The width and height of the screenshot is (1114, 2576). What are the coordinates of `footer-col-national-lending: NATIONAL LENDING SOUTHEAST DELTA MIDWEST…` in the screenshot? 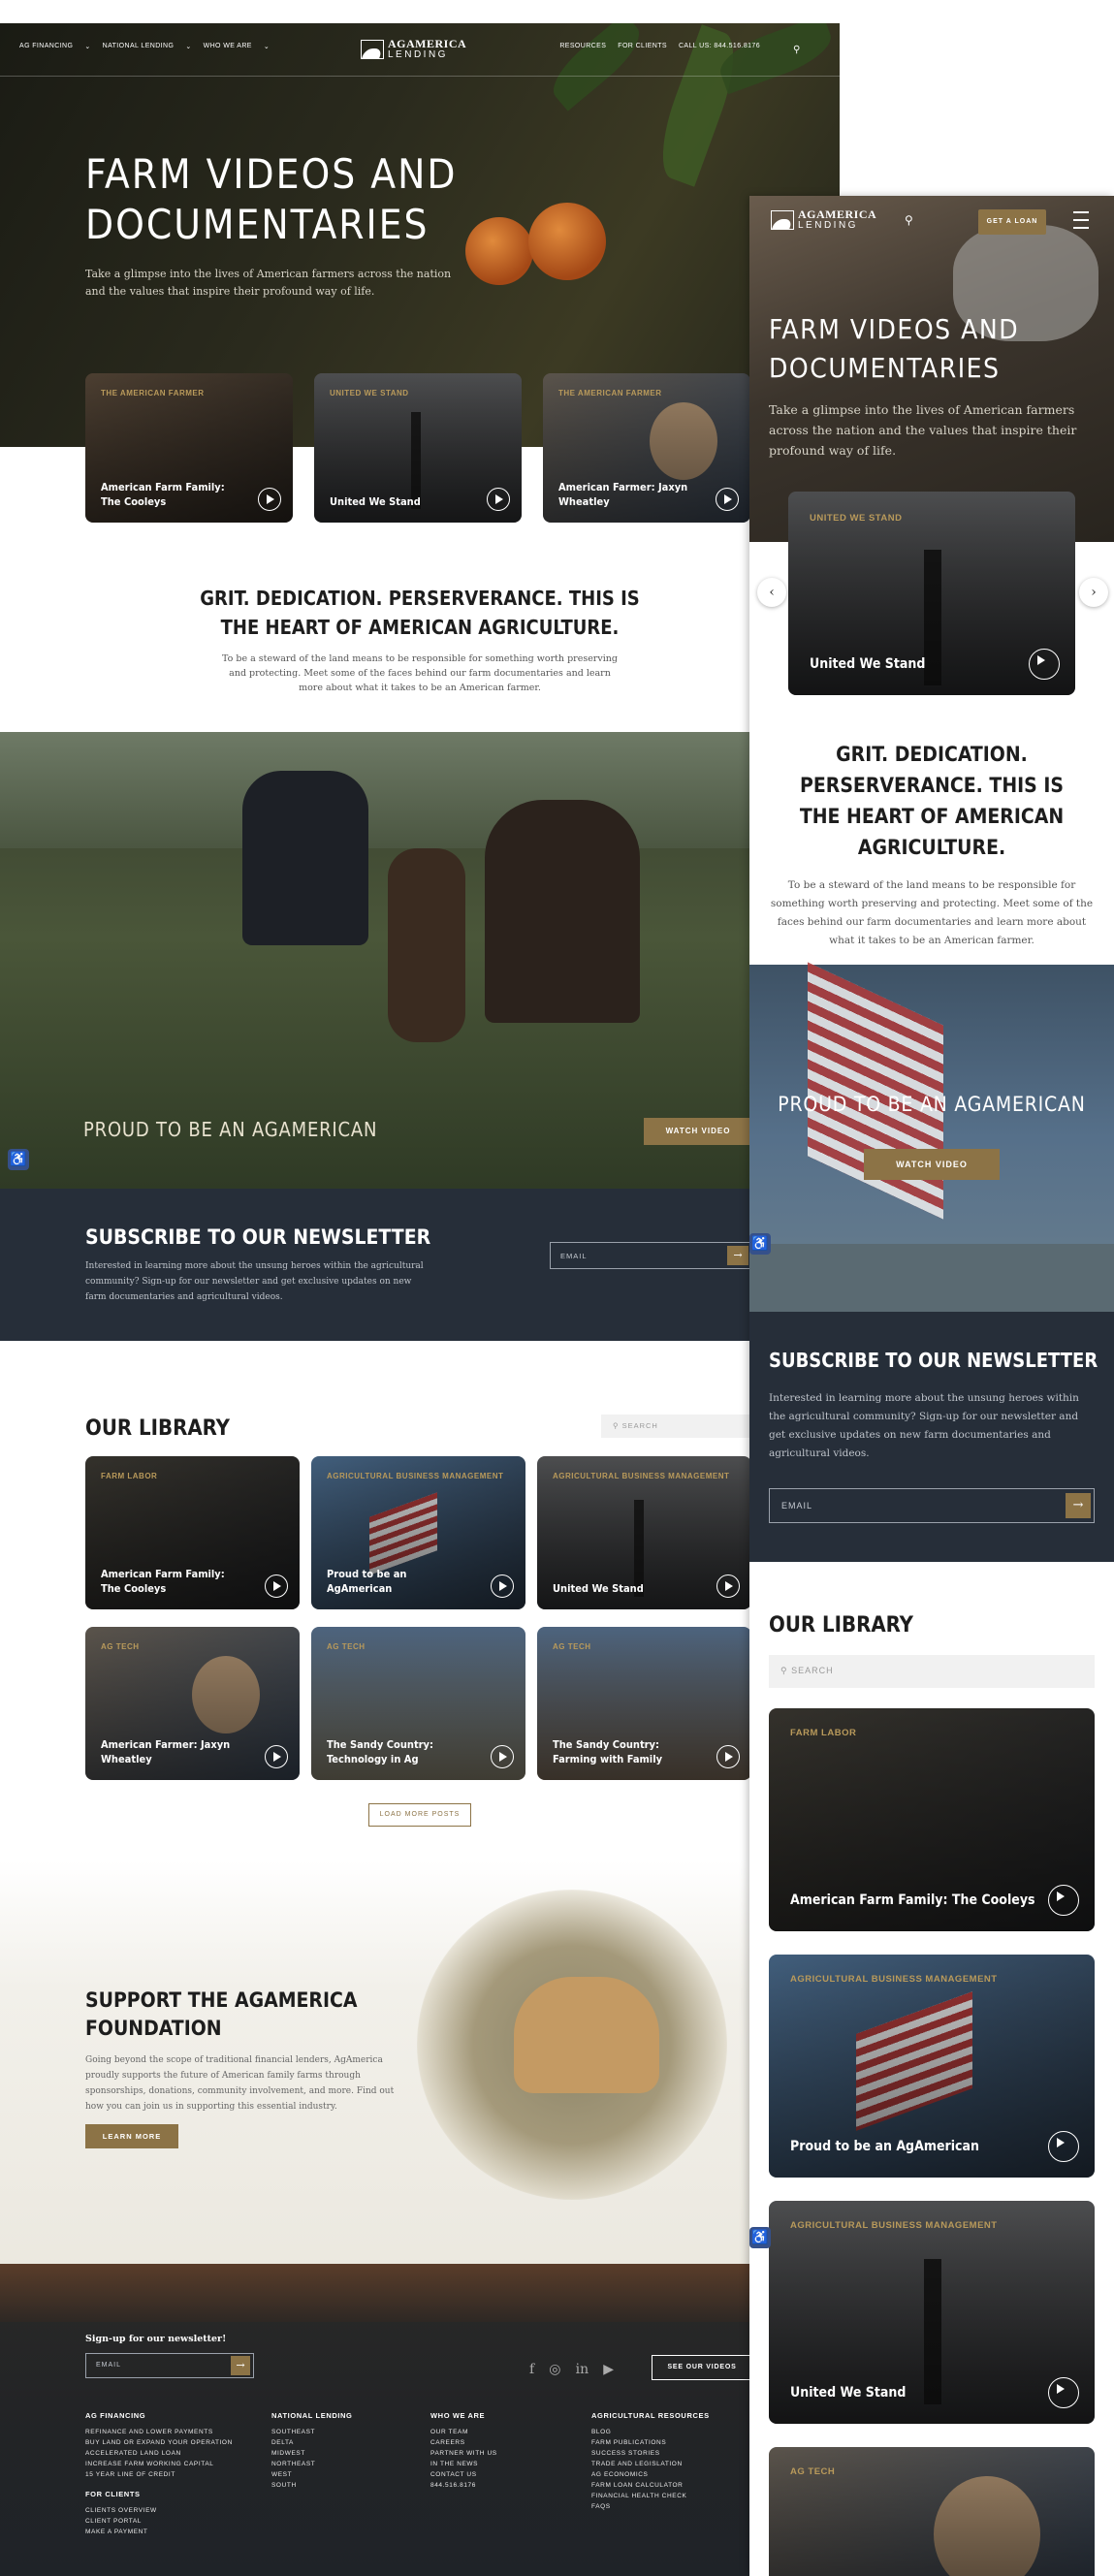 It's located at (312, 2451).